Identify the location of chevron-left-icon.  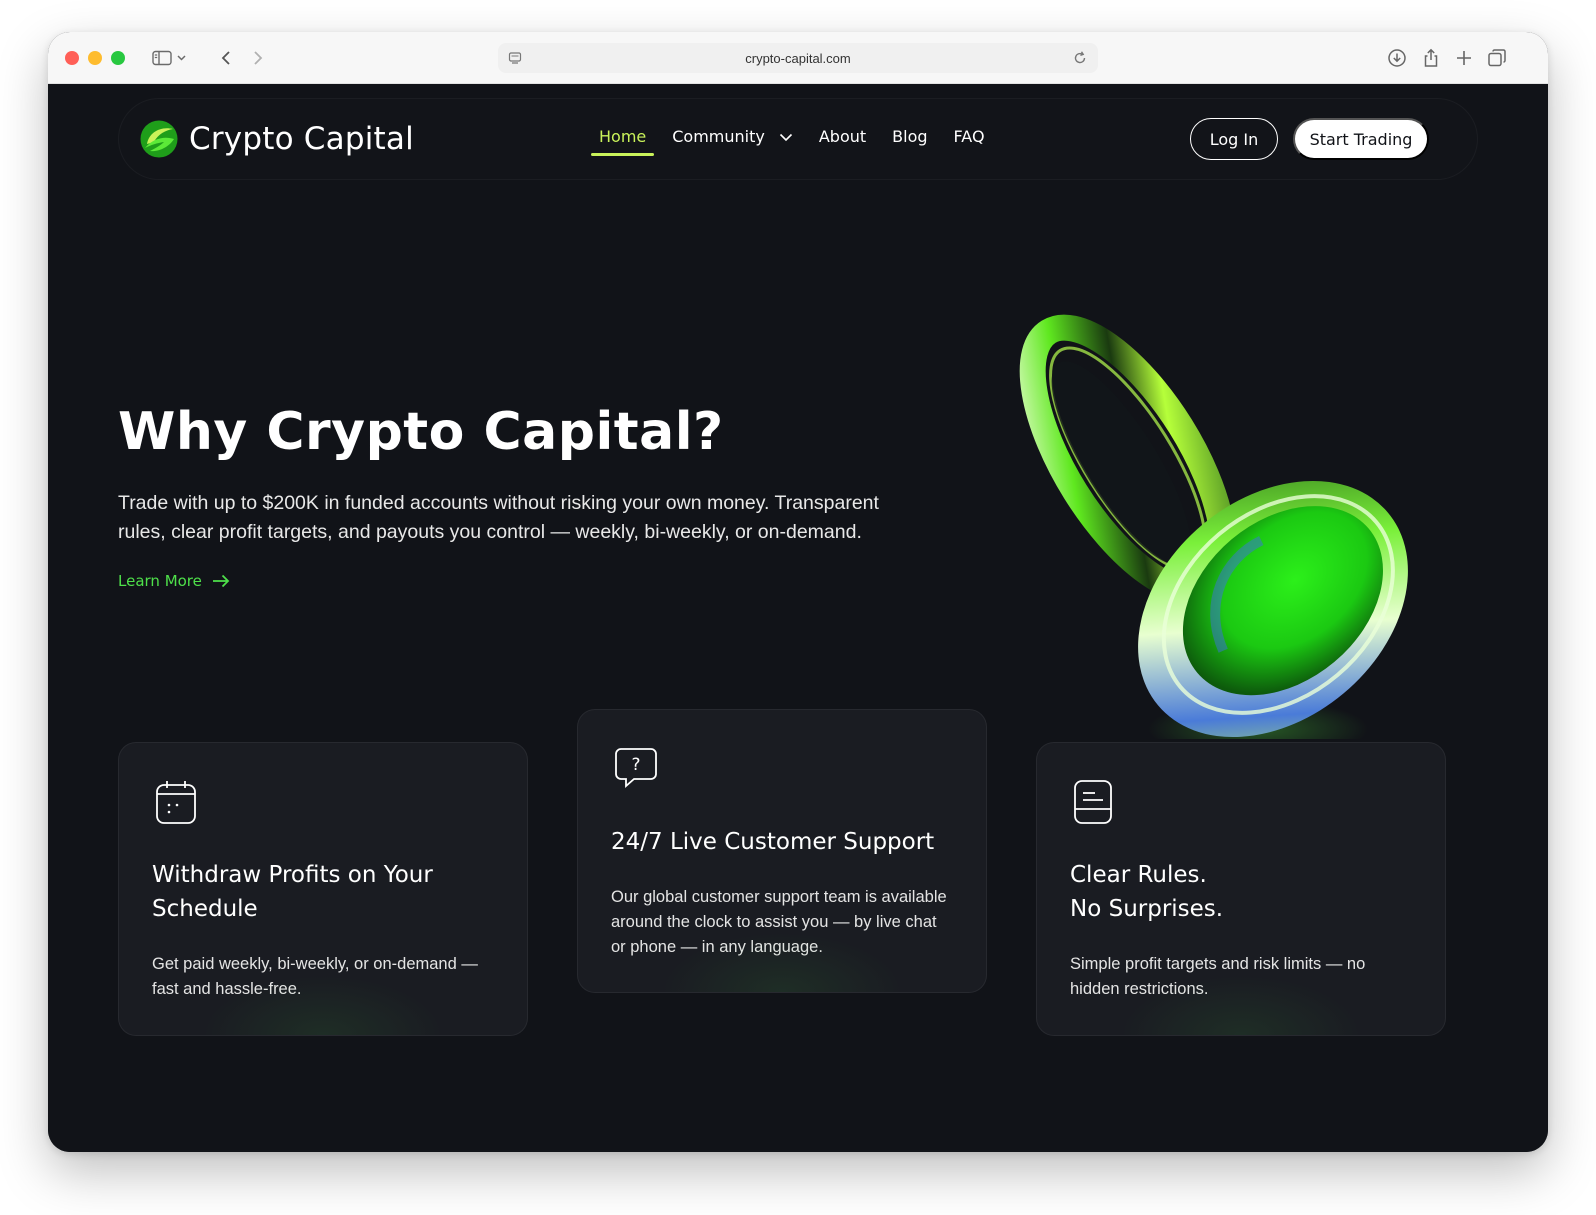
(225, 58).